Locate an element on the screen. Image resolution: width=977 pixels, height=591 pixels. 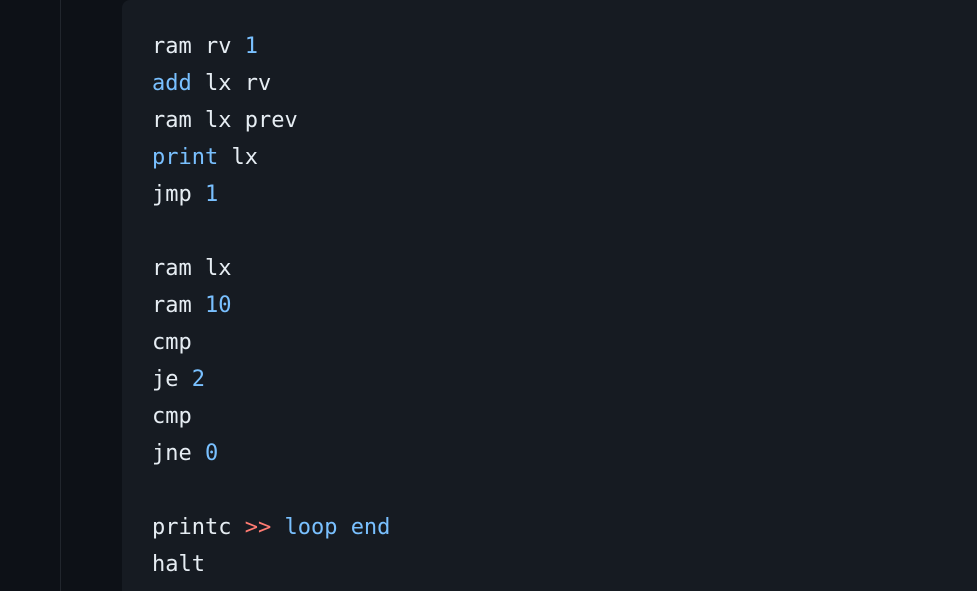
code-line: halt is located at coordinates (271, 564).